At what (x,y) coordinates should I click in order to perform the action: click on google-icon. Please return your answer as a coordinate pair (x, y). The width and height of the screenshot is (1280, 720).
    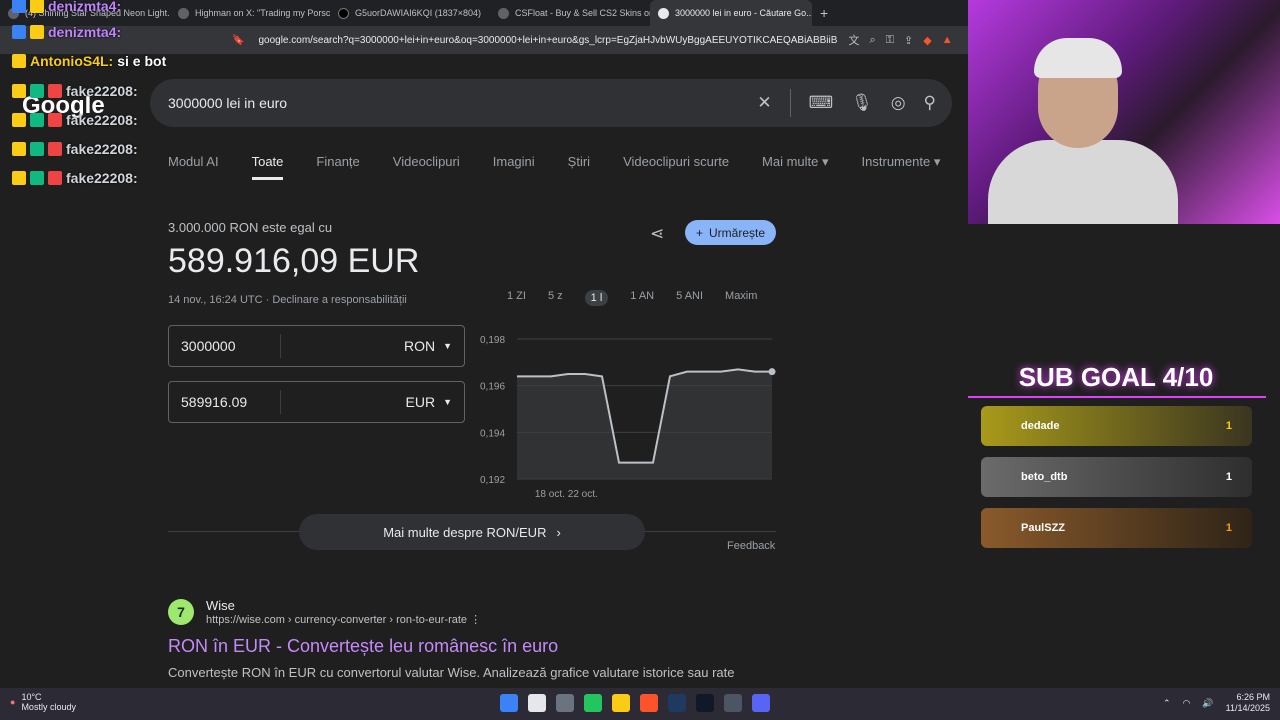
    Looking at the image, I should click on (663, 13).